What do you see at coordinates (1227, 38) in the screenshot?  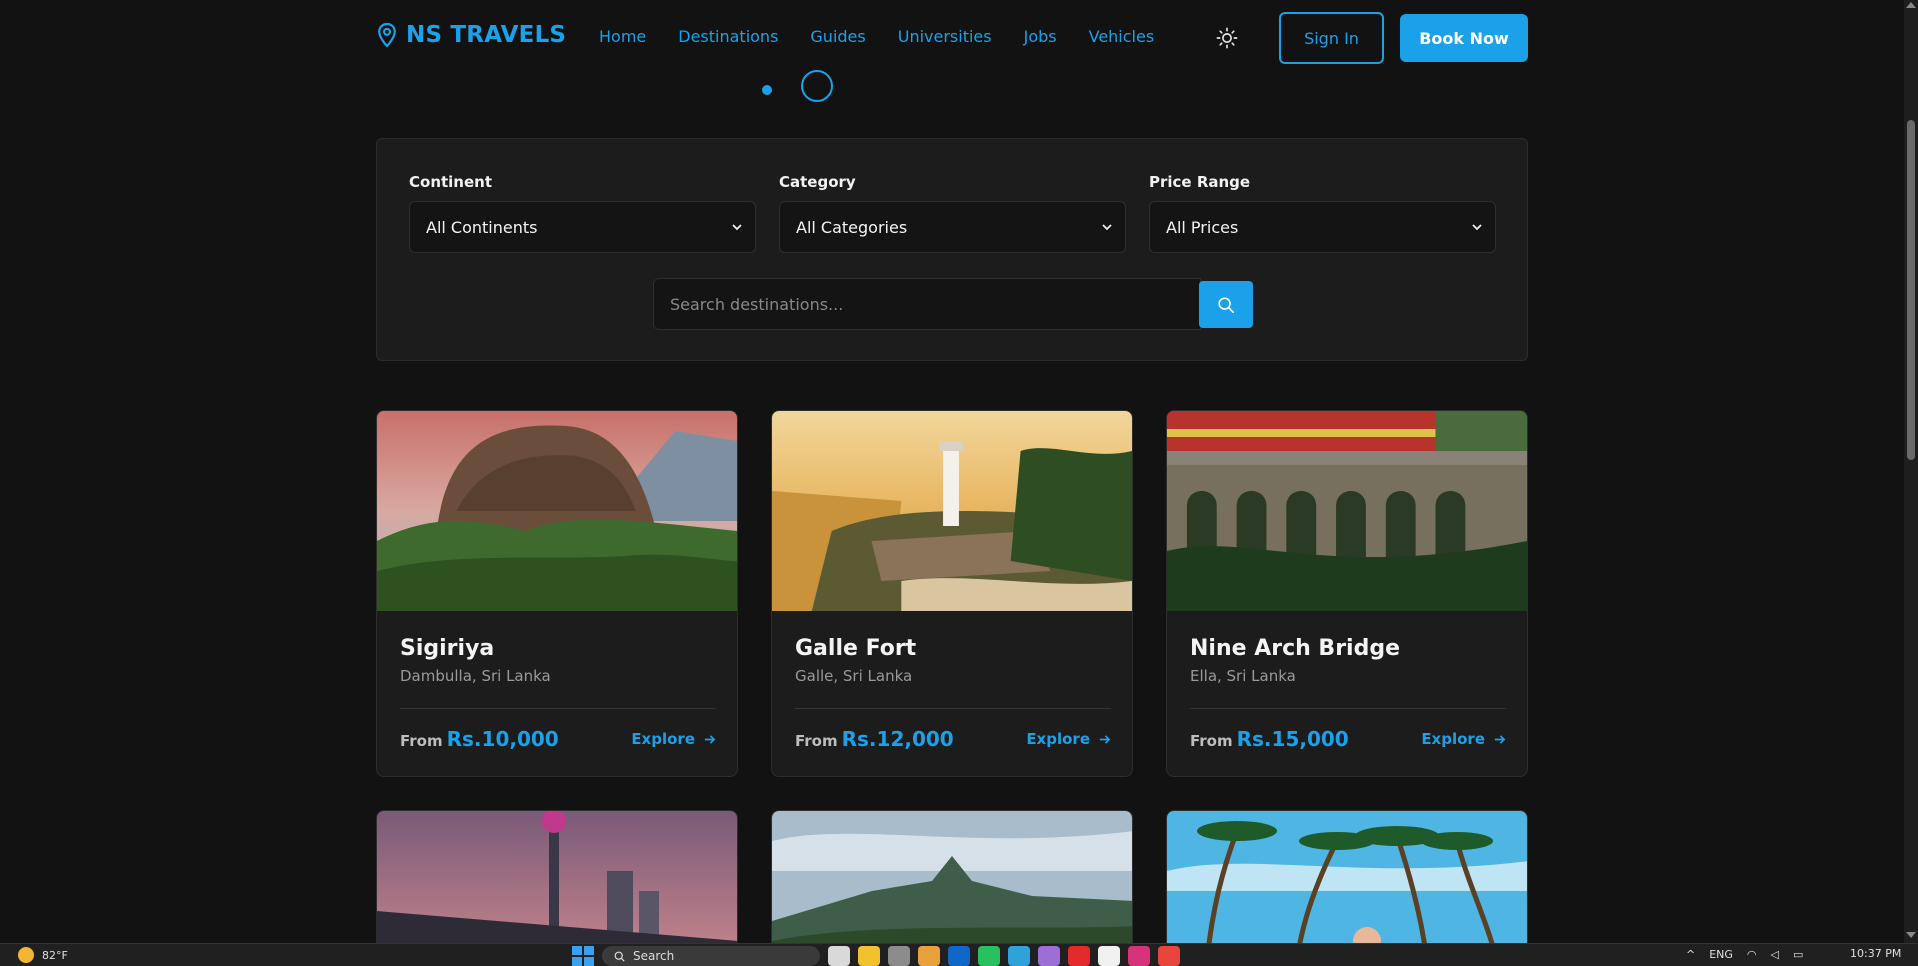 I see `theme-toggle-button` at bounding box center [1227, 38].